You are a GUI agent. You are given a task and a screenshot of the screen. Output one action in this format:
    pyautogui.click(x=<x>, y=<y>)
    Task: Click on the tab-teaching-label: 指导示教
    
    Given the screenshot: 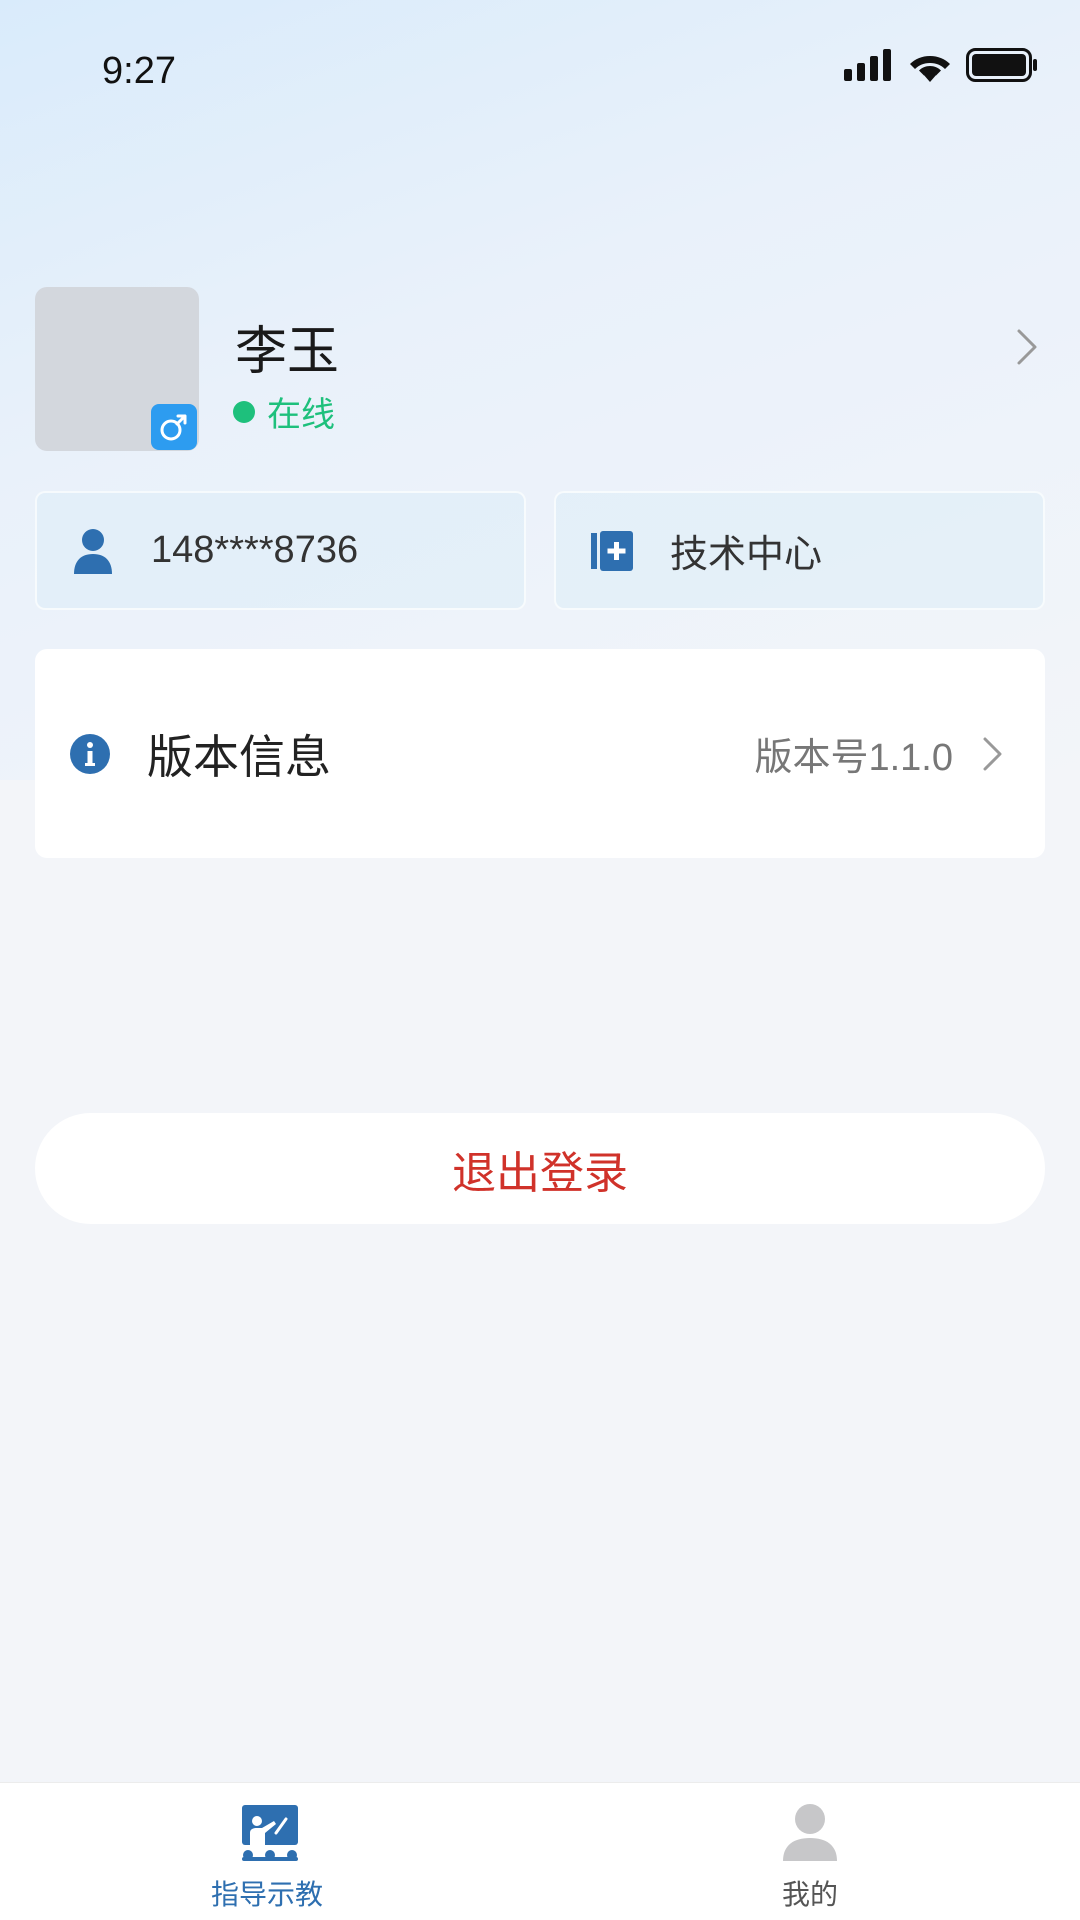 What is the action you would take?
    pyautogui.click(x=266, y=1894)
    